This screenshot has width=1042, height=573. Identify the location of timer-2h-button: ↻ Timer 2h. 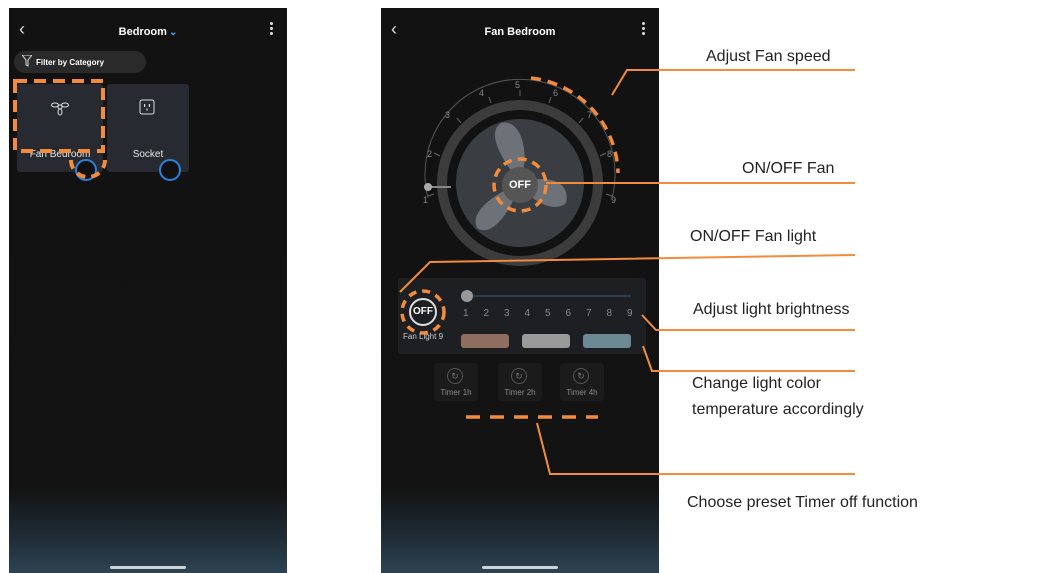
(520, 382).